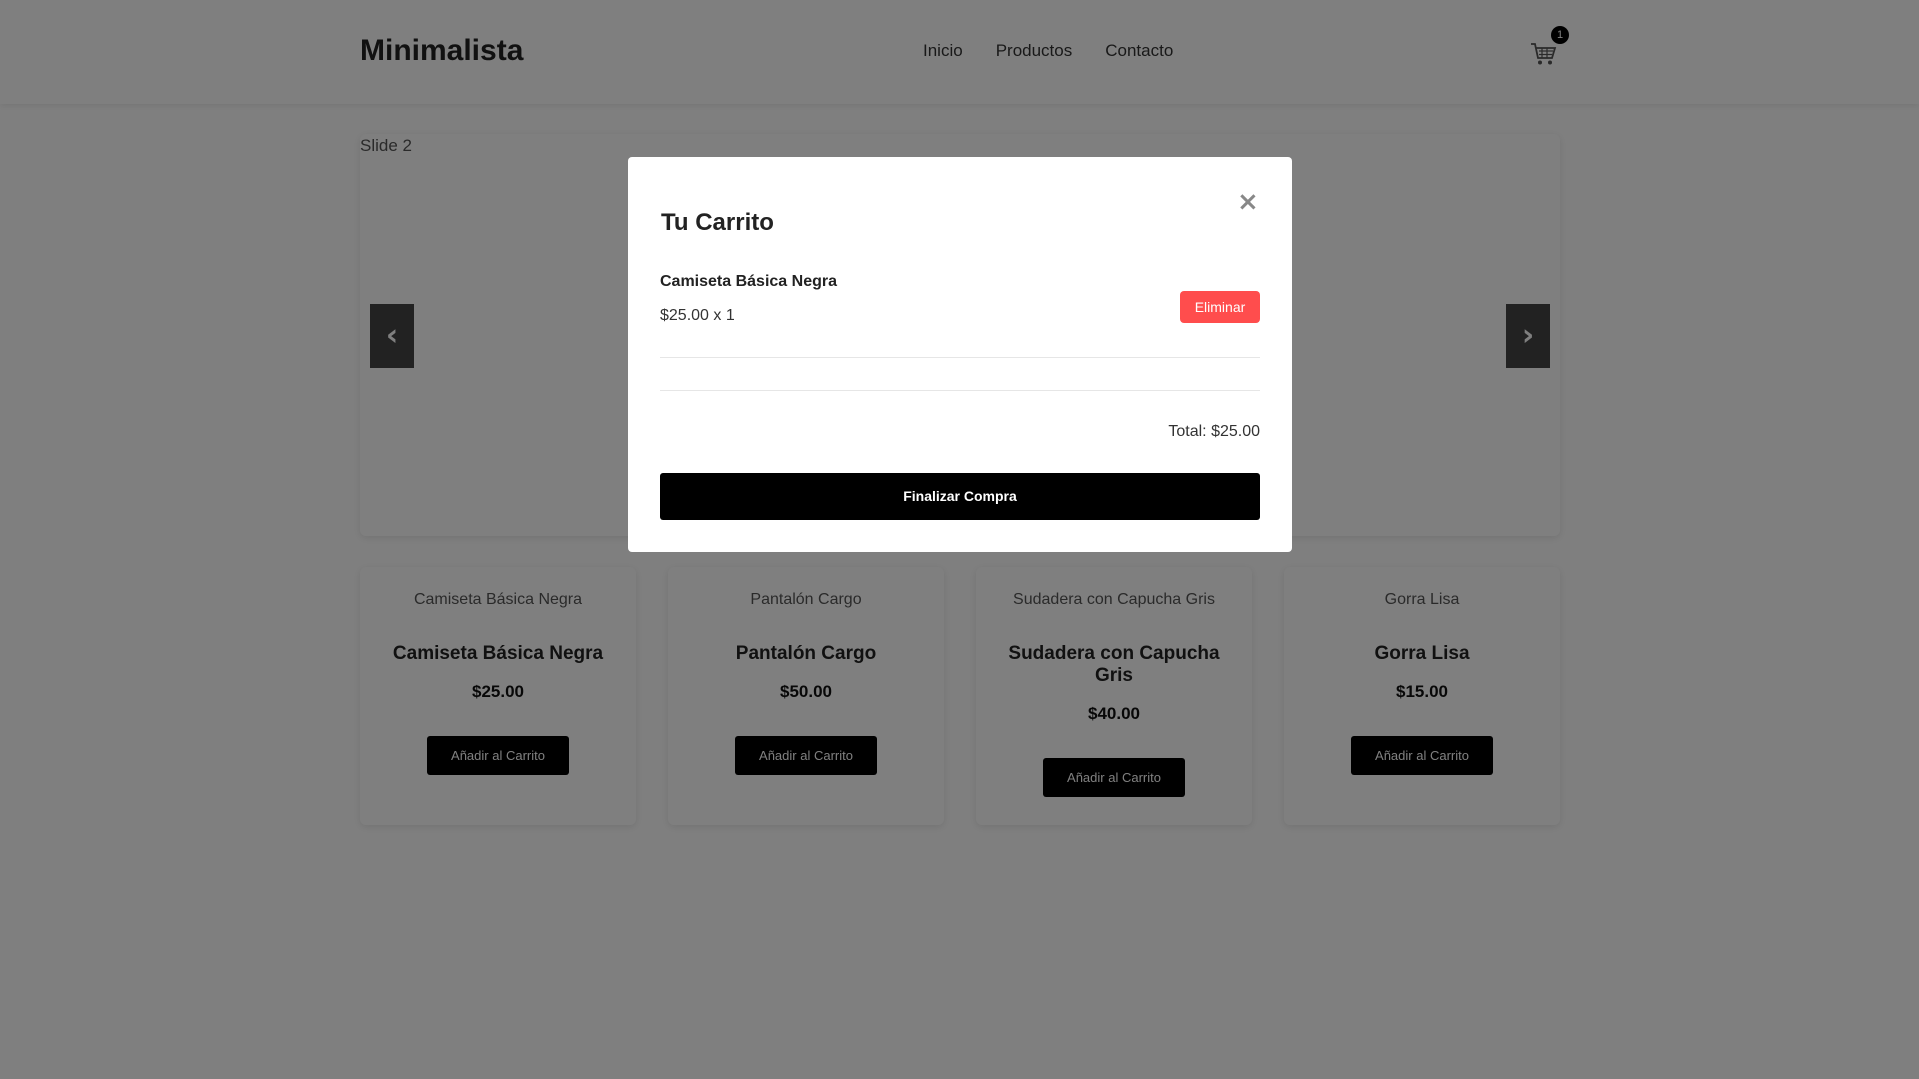  What do you see at coordinates (748, 281) in the screenshot?
I see `cart-item-name: Camiseta Básica Negra` at bounding box center [748, 281].